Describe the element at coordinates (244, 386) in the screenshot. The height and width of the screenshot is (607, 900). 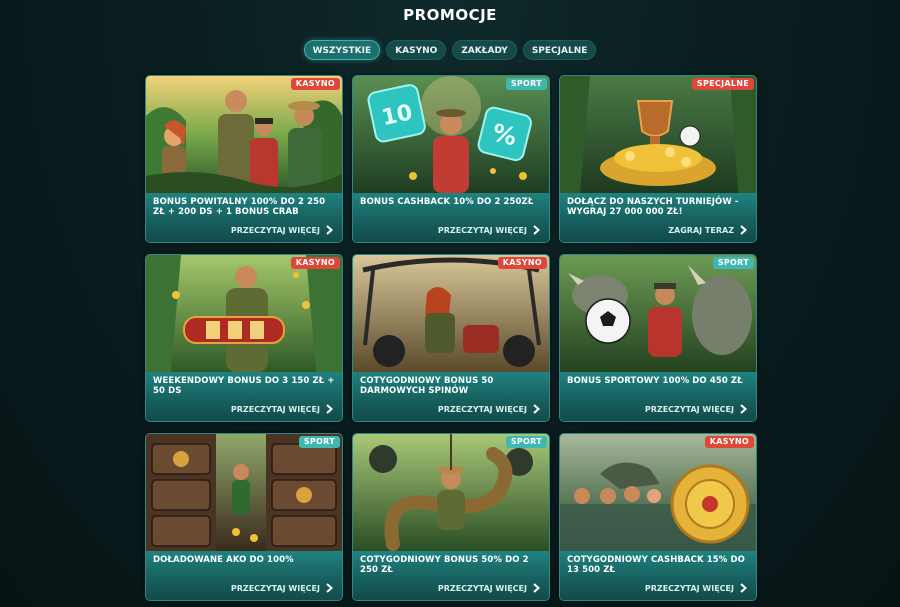
I see `promo-title: WEEKENDOWY BONUS DO 3 150 ZŁ + 50 DS` at that location.